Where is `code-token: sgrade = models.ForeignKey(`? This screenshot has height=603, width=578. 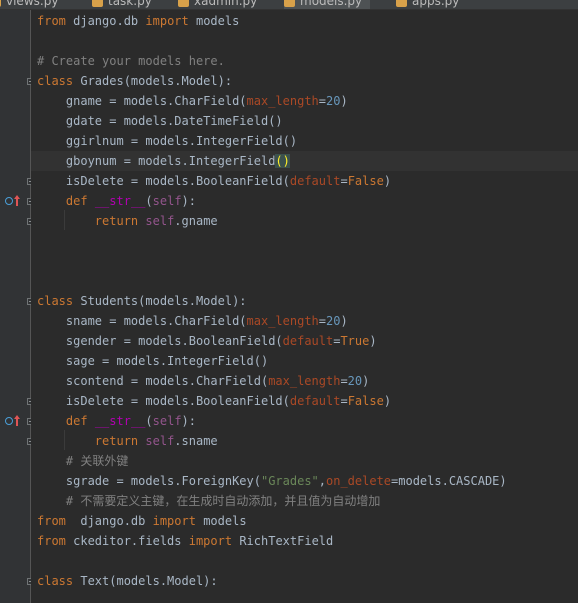
code-token: sgrade = models.ForeignKey( is located at coordinates (149, 481).